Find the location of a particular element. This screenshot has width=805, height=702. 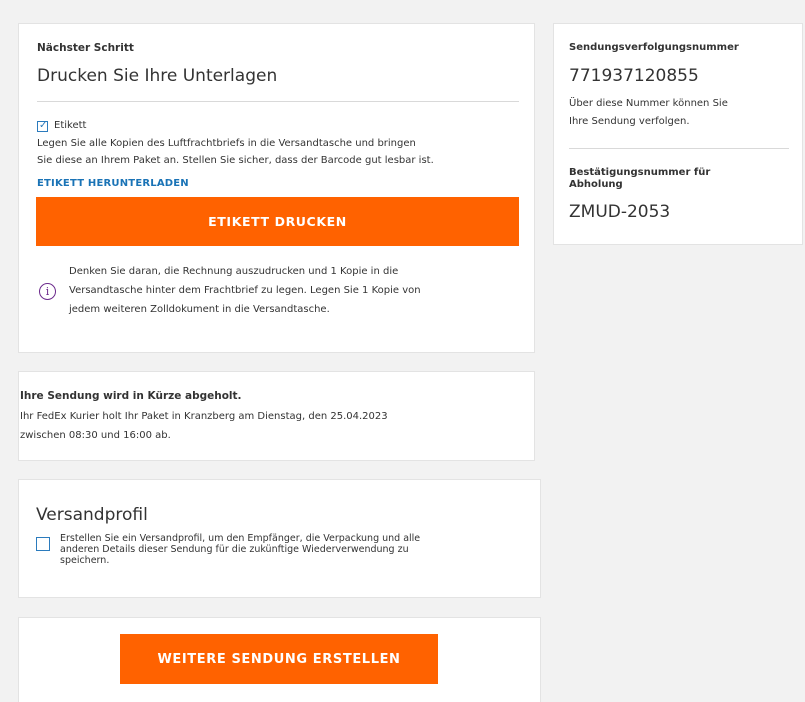

pickup-confirmation-label-line-1: Bestätigungsnummer für is located at coordinates (640, 172).